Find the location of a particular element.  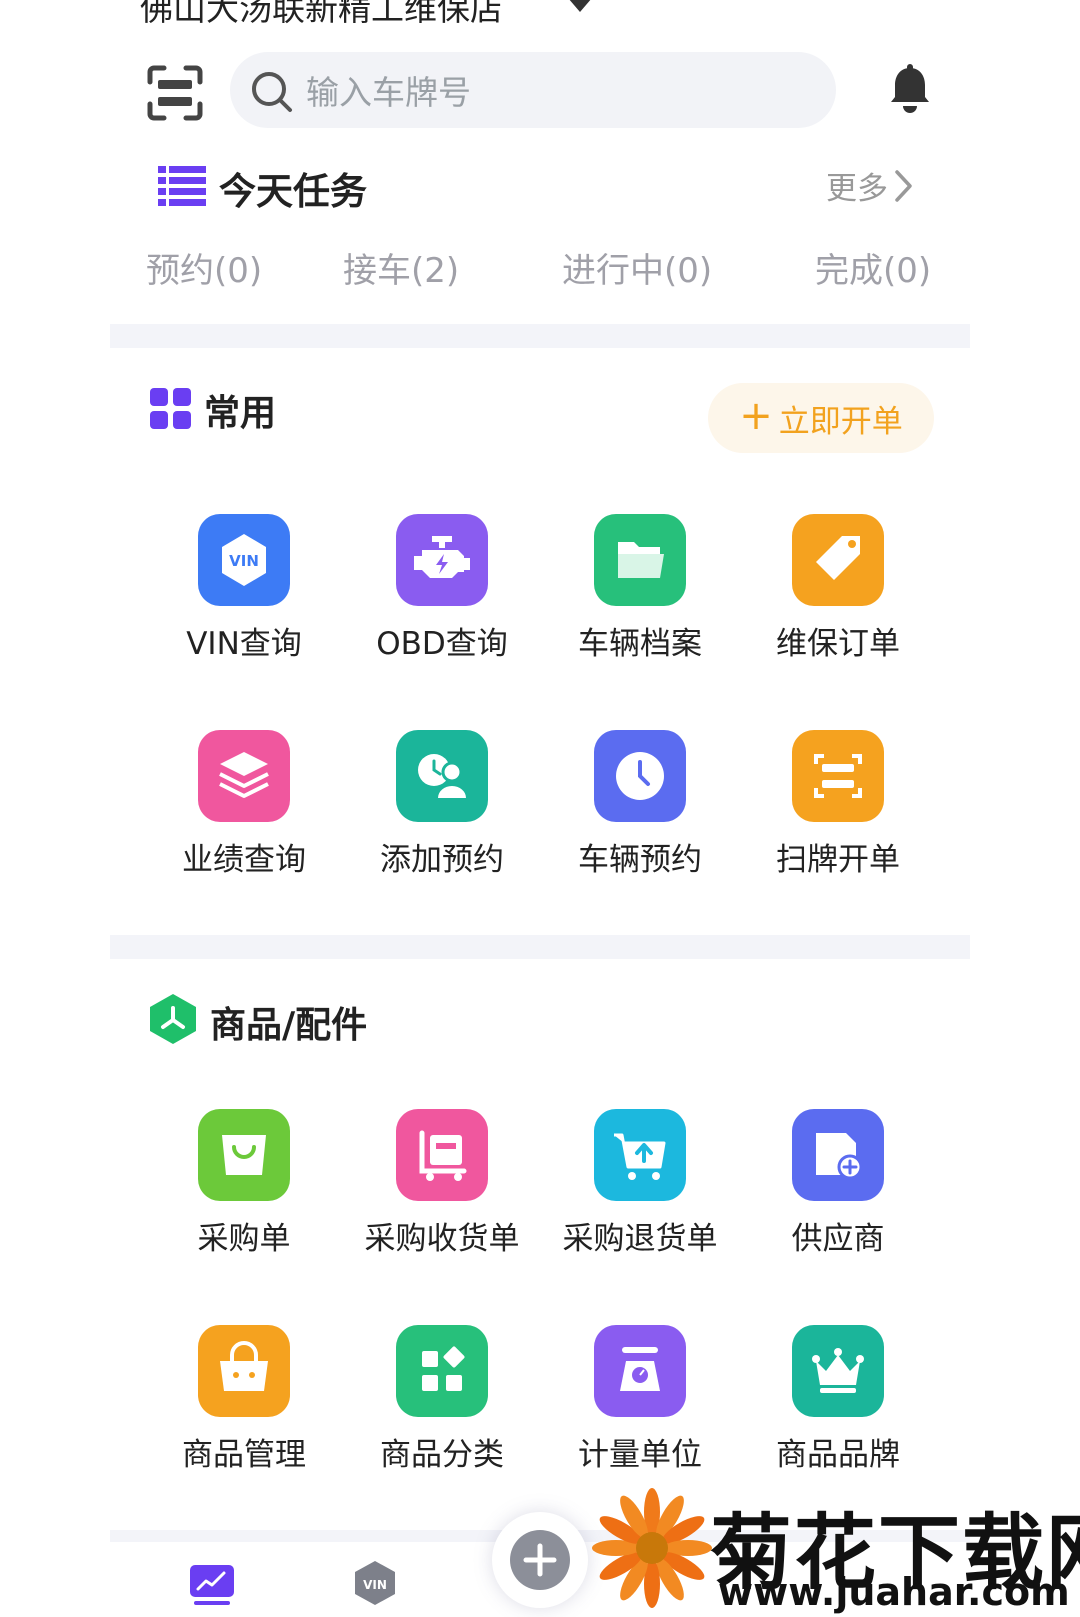

tab-pickup: 接车(2) is located at coordinates (401, 267).